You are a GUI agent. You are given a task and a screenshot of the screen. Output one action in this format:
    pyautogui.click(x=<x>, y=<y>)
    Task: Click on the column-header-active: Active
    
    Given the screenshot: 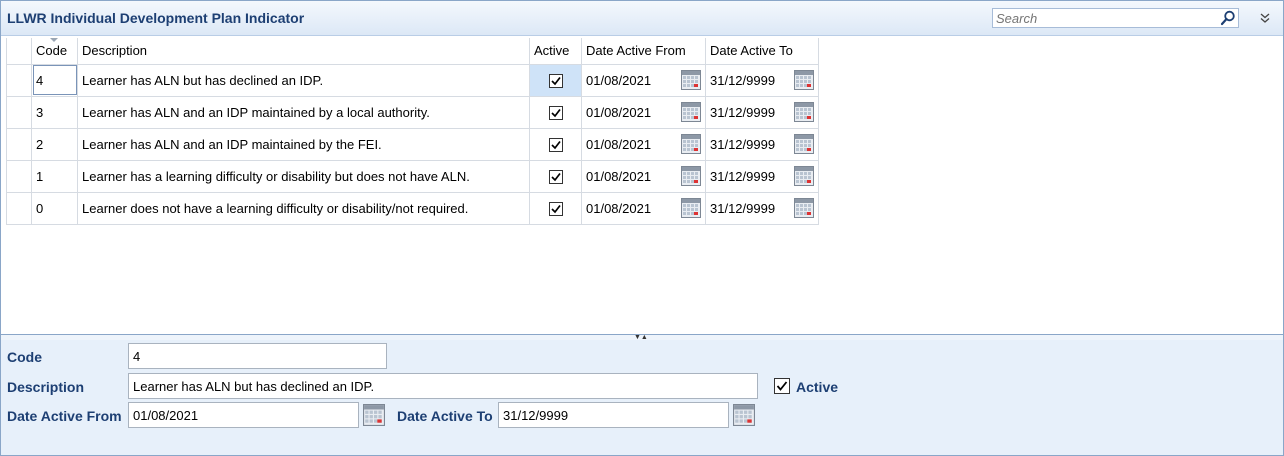 What is the action you would take?
    pyautogui.click(x=555, y=51)
    